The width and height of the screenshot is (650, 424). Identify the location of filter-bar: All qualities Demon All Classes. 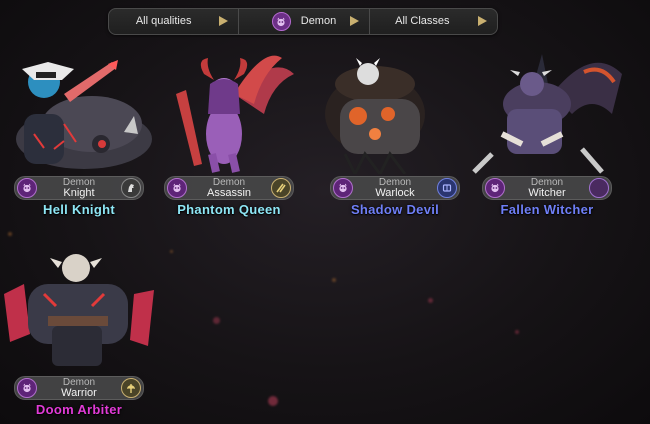
(303, 21).